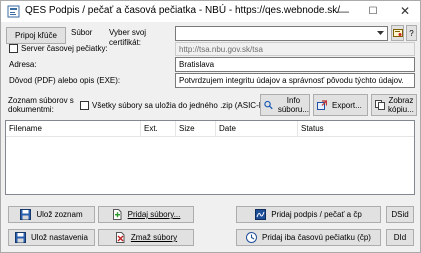 The width and height of the screenshot is (421, 253). What do you see at coordinates (295, 64) in the screenshot?
I see `address-field: Bratislava` at bounding box center [295, 64].